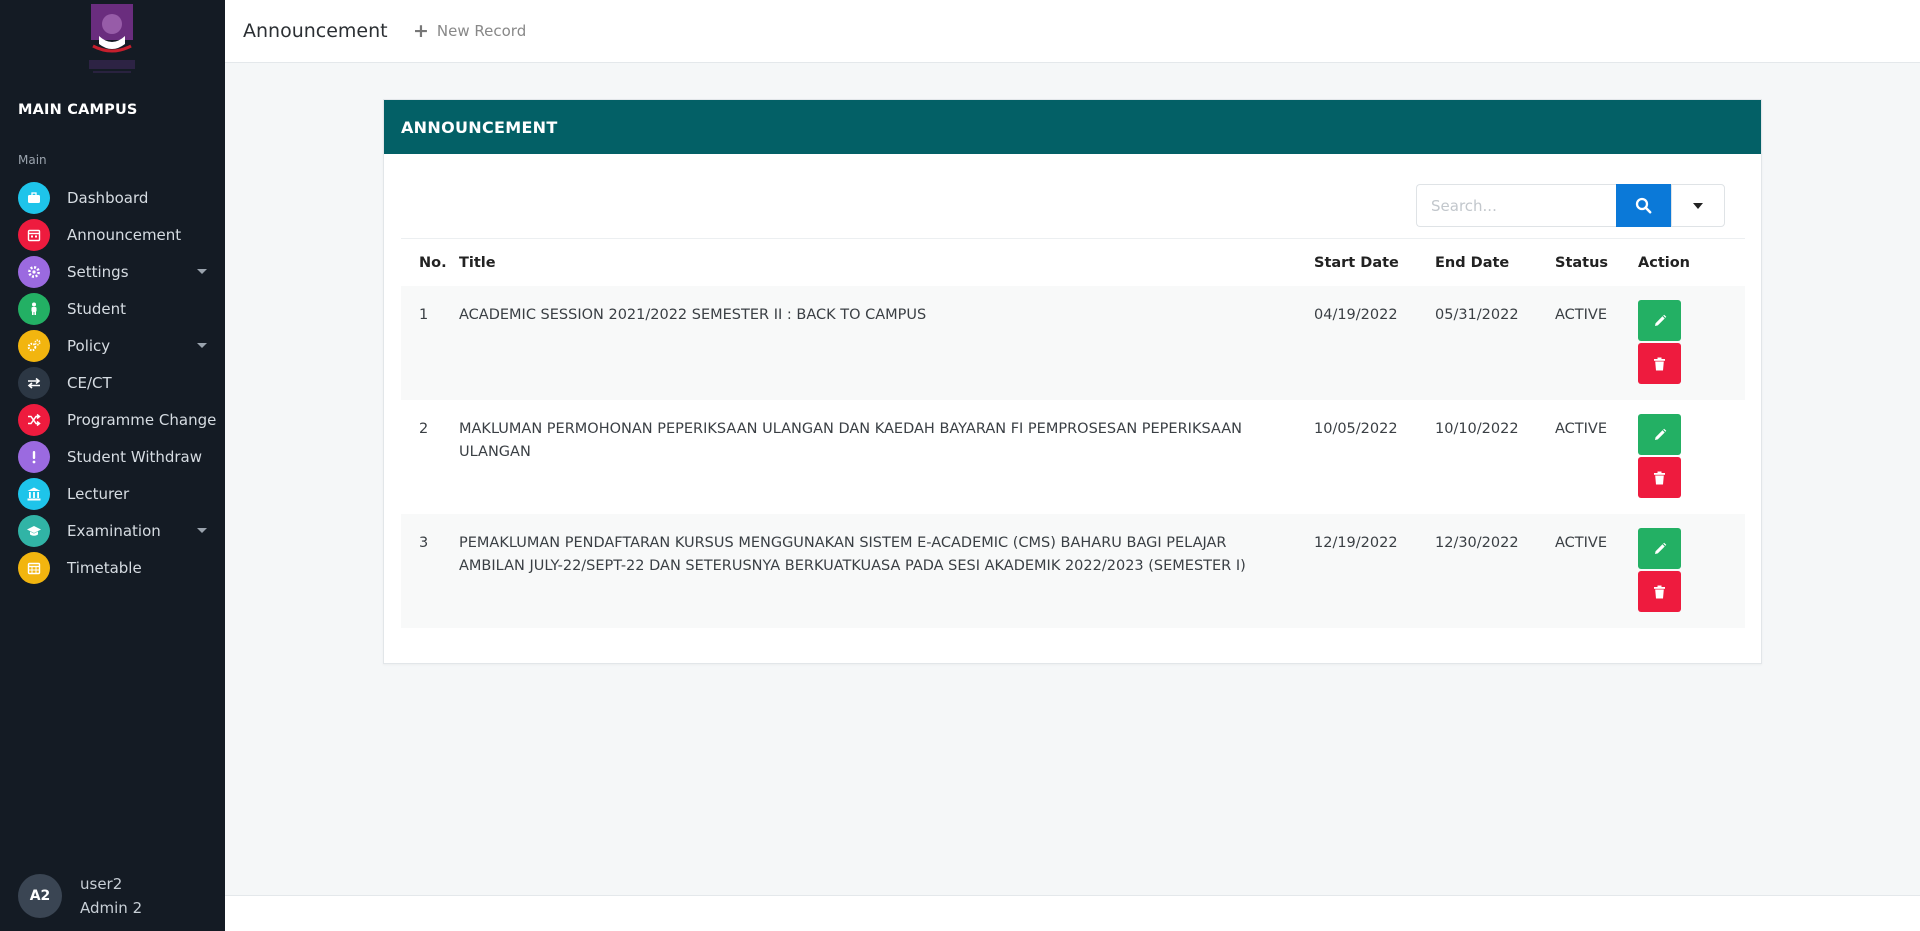 Image resolution: width=1920 pixels, height=931 pixels. I want to click on exchange-icon, so click(34, 382).